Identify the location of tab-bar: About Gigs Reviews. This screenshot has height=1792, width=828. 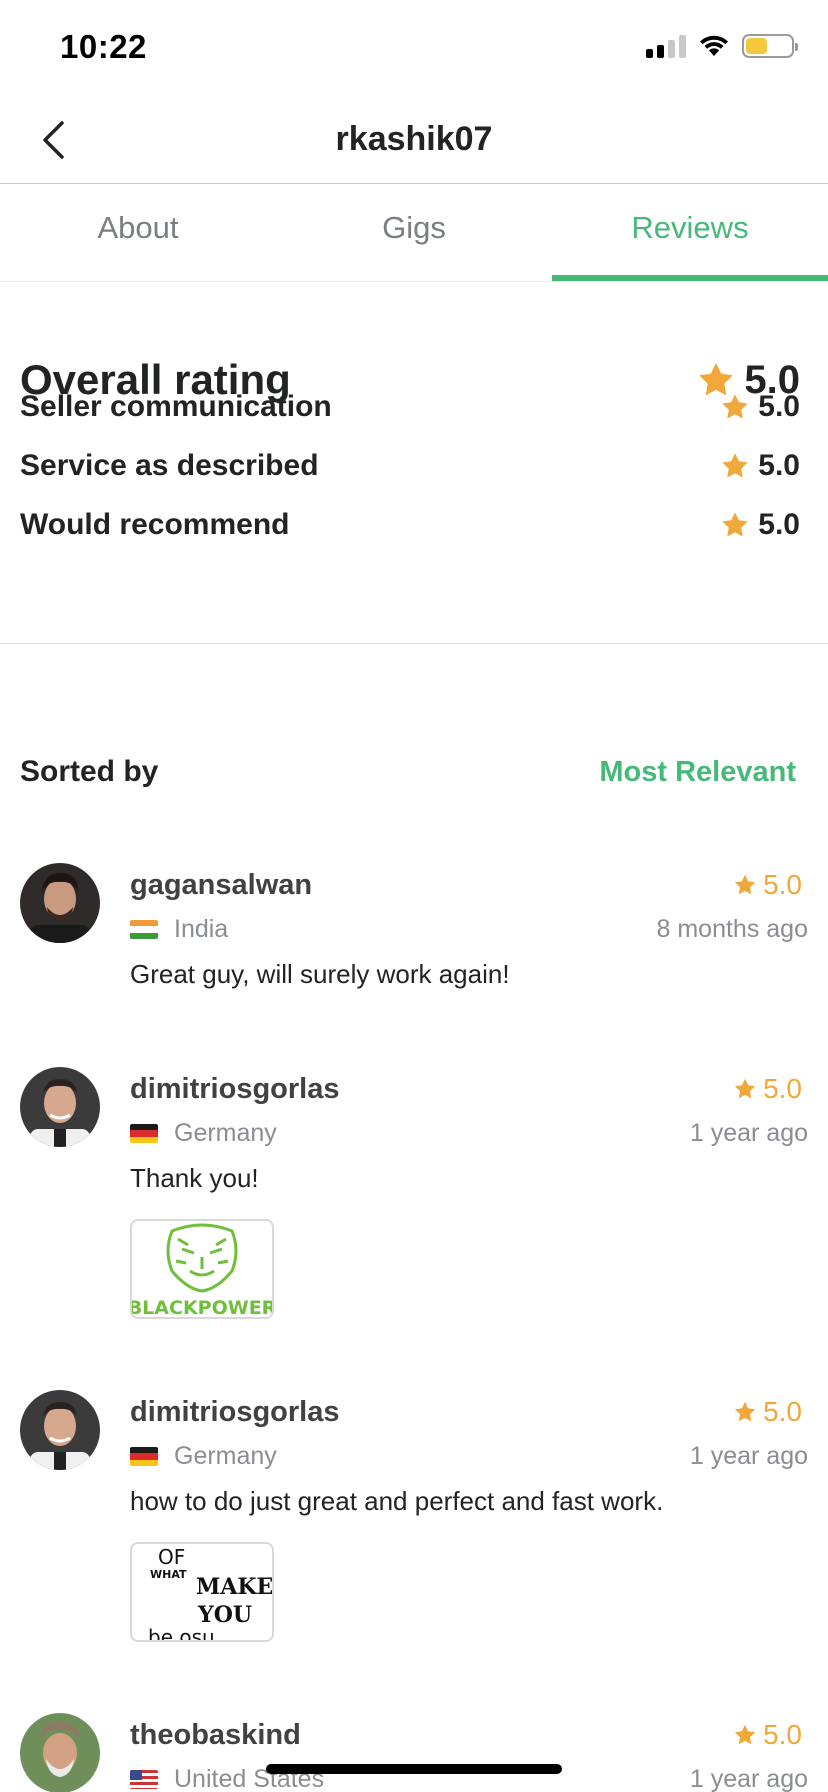
(414, 233).